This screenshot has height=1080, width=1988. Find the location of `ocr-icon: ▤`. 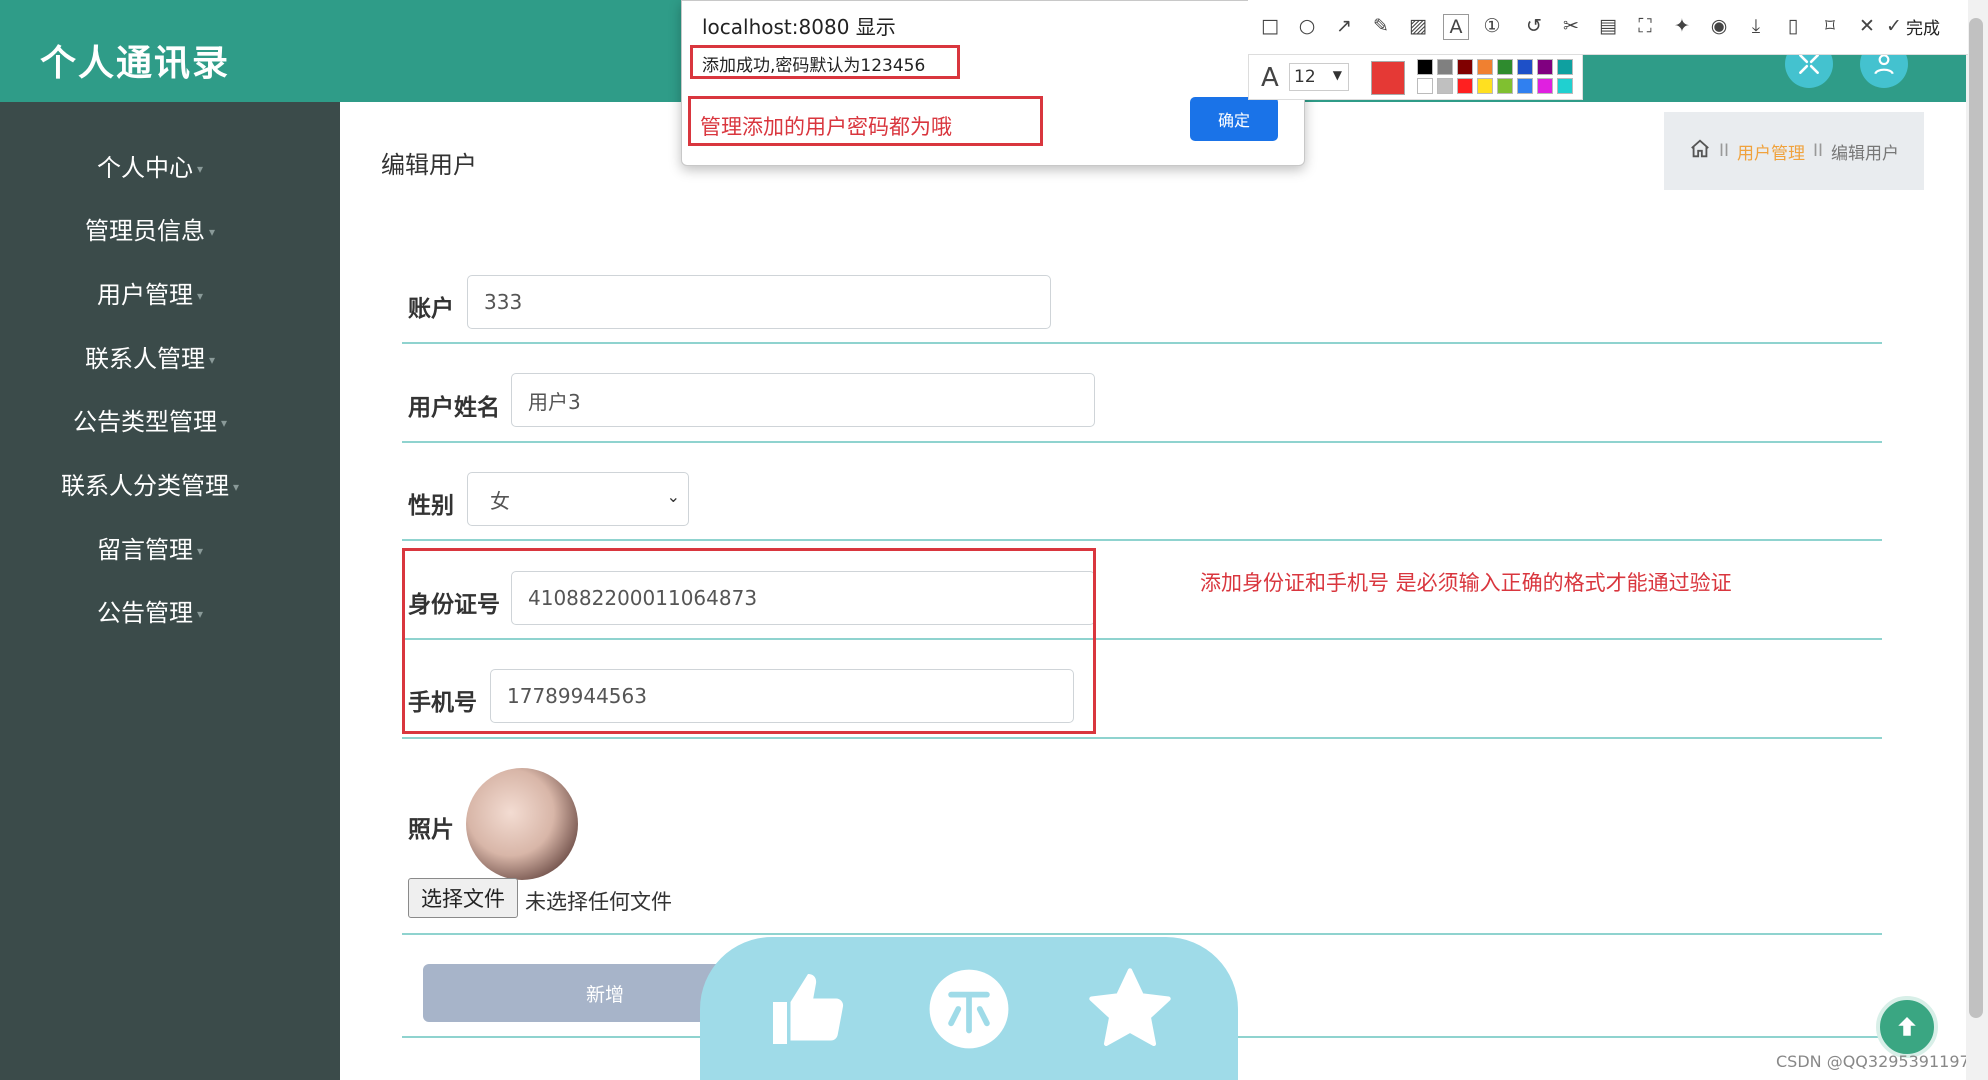

ocr-icon: ▤ is located at coordinates (1608, 26).